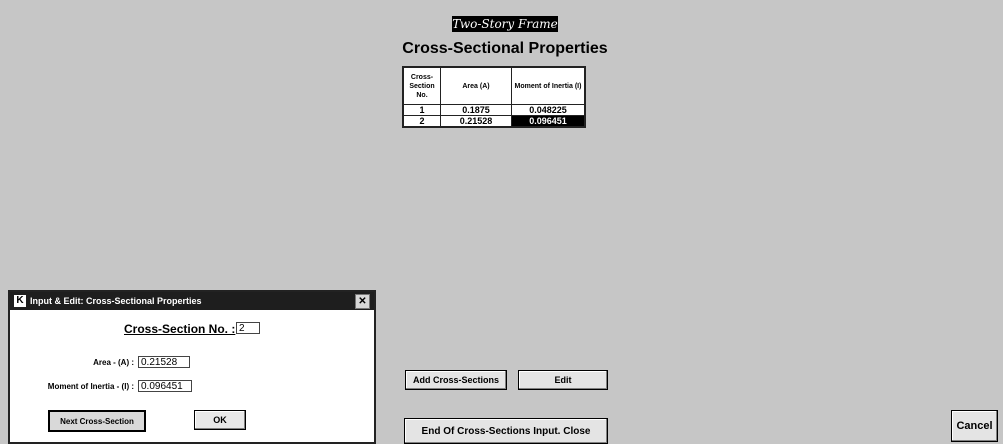  What do you see at coordinates (548, 110) in the screenshot?
I see `table-cell: 0.048225` at bounding box center [548, 110].